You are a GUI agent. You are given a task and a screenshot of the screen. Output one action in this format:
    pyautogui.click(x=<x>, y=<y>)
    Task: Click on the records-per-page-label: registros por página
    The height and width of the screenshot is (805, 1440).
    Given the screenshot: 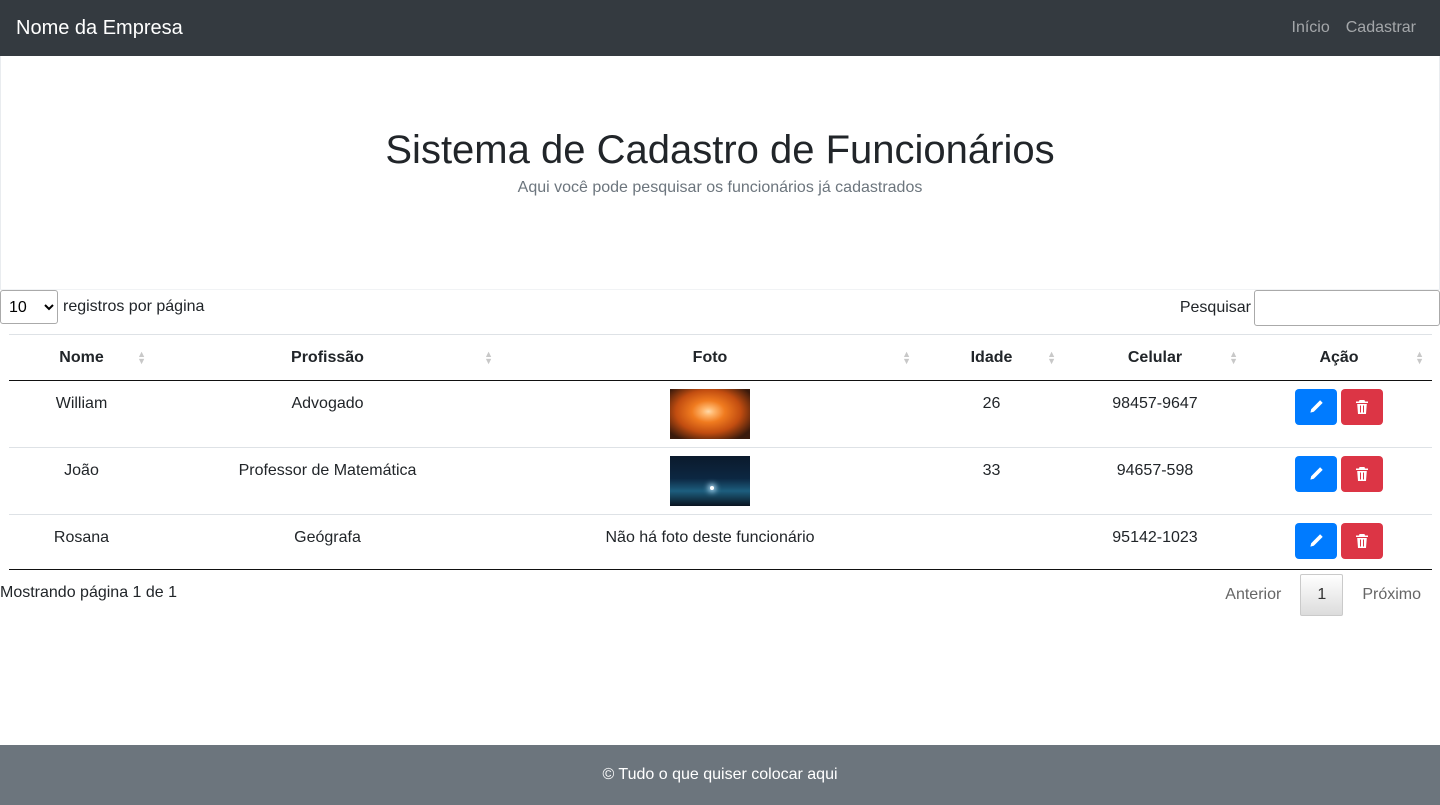 What is the action you would take?
    pyautogui.click(x=134, y=306)
    